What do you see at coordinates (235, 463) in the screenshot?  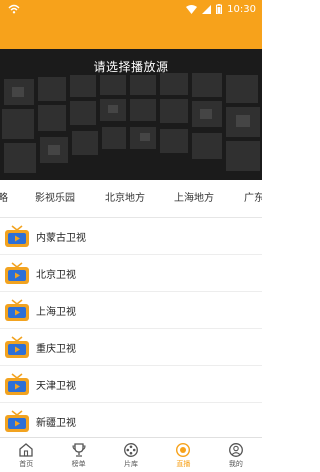 I see `nav-label: 我的` at bounding box center [235, 463].